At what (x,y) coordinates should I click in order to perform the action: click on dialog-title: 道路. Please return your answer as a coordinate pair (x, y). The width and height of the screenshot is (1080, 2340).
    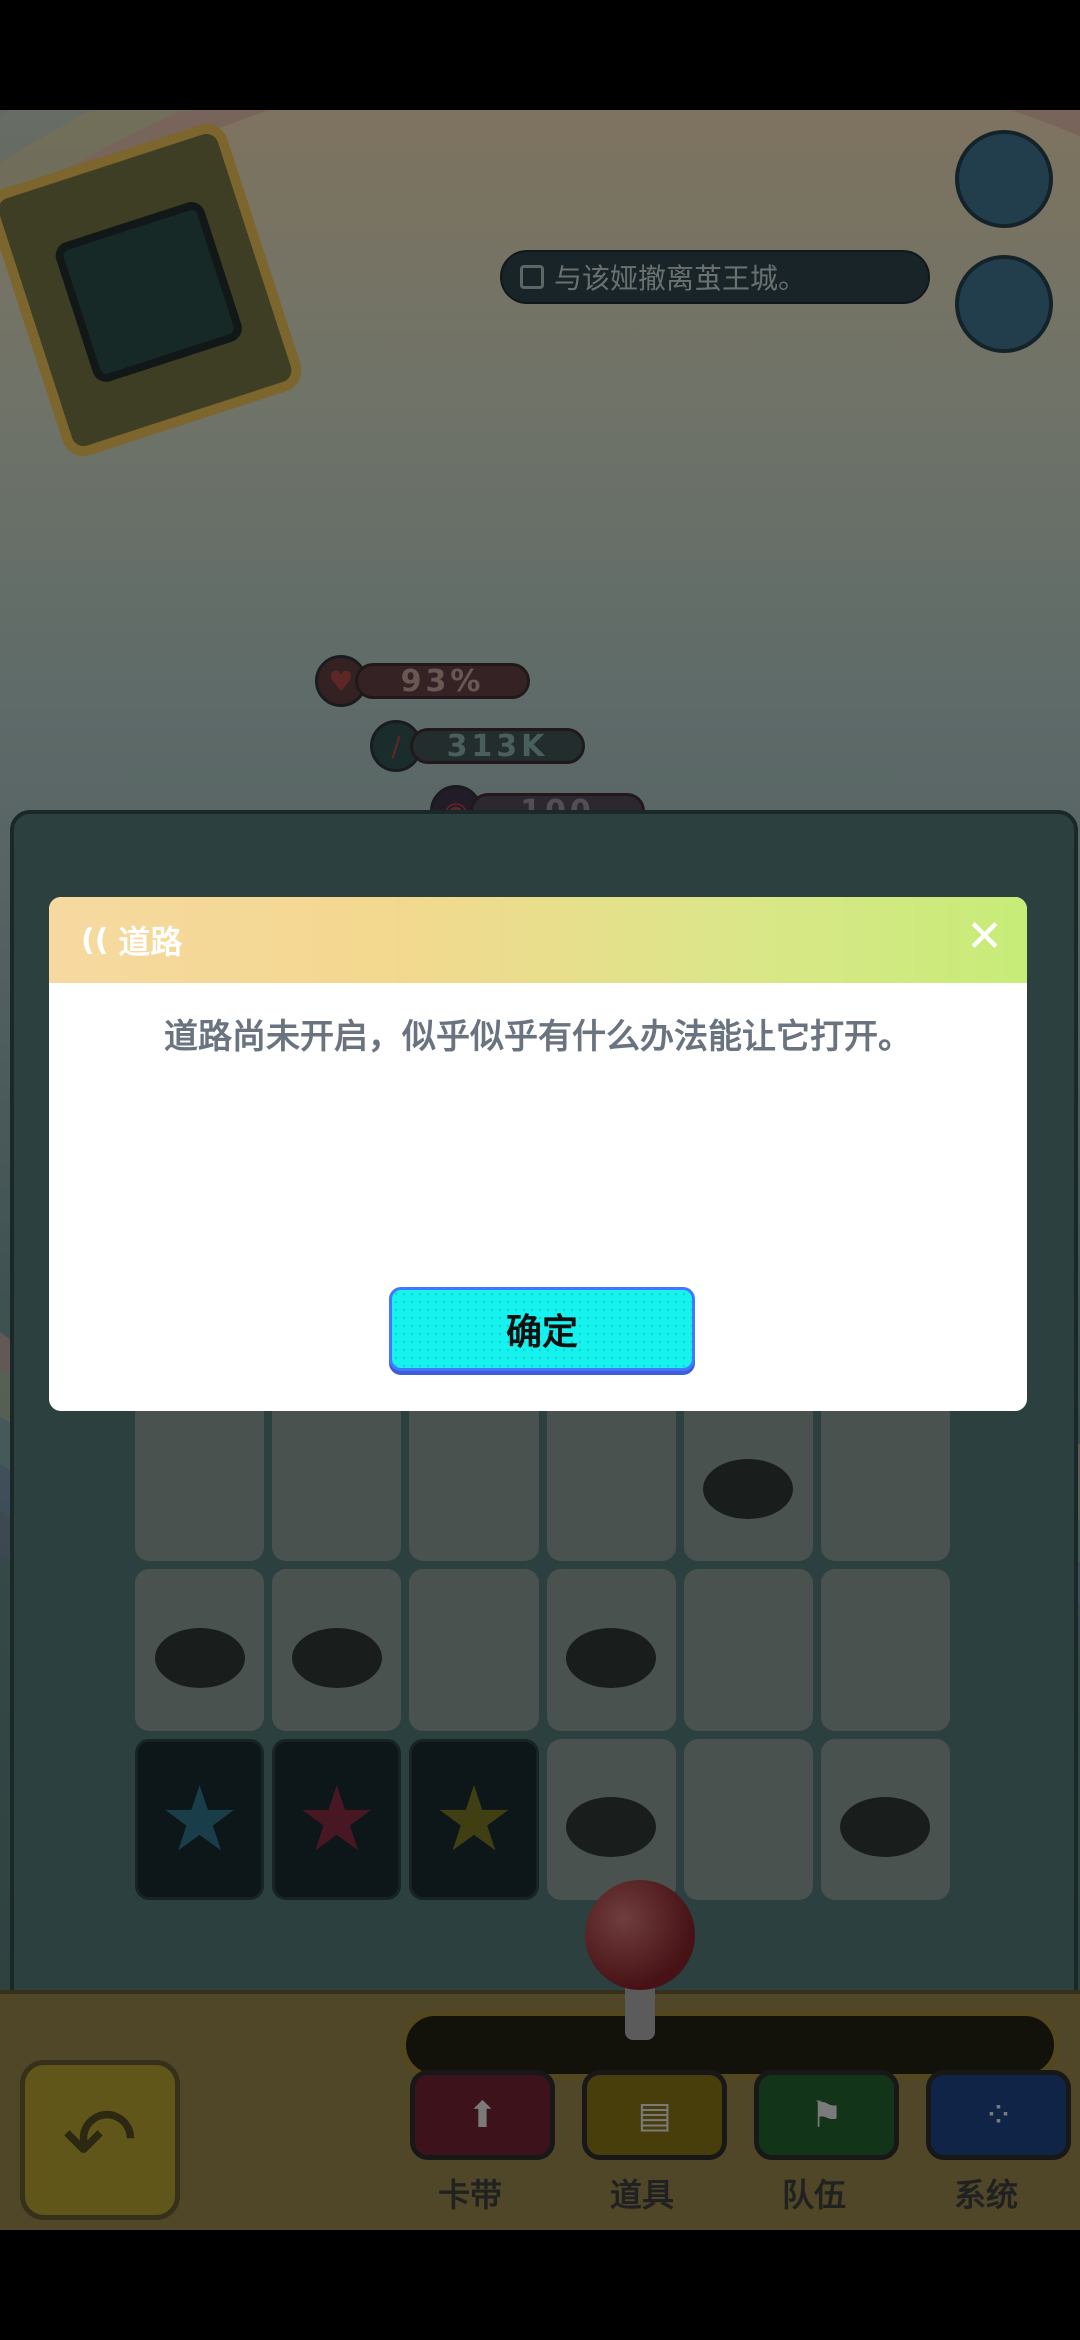
    Looking at the image, I should click on (150, 942).